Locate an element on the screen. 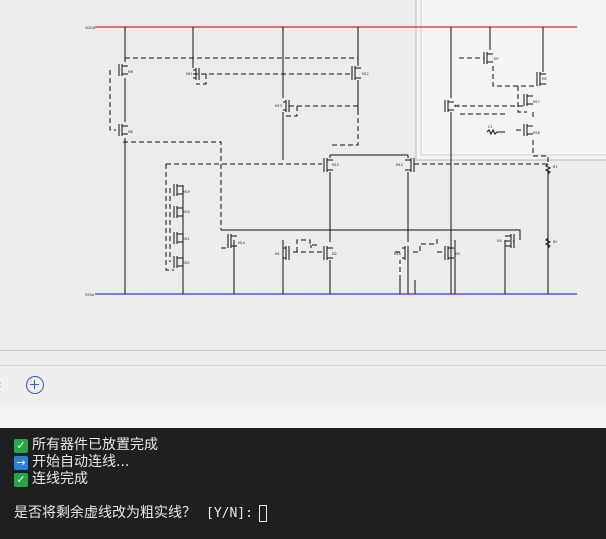  svg-text: C1 is located at coordinates (490, 127).